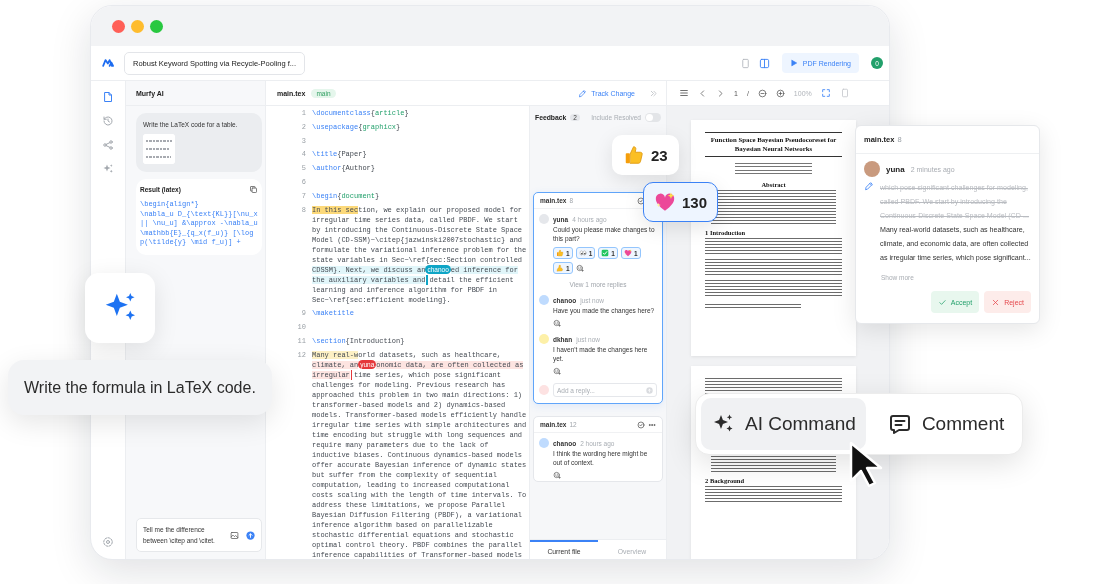 The height and width of the screenshot is (584, 1097). Describe the element at coordinates (895, 169) in the screenshot. I see `author-name: yuna` at that location.